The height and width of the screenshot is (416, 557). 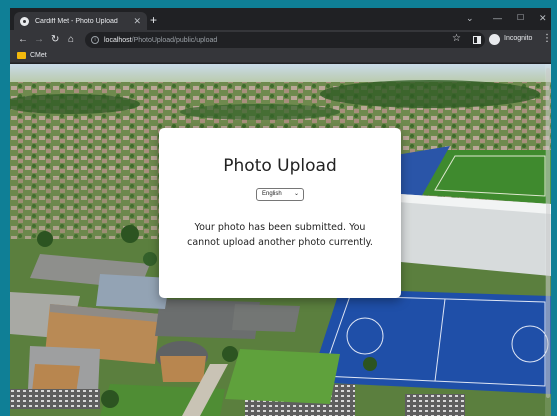 I want to click on bookmark-star-icon: ☆, so click(x=456, y=38).